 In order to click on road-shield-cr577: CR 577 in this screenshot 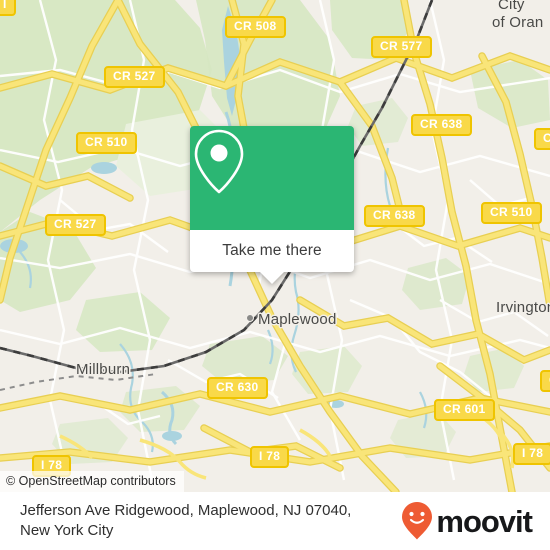, I will do `click(401, 47)`.